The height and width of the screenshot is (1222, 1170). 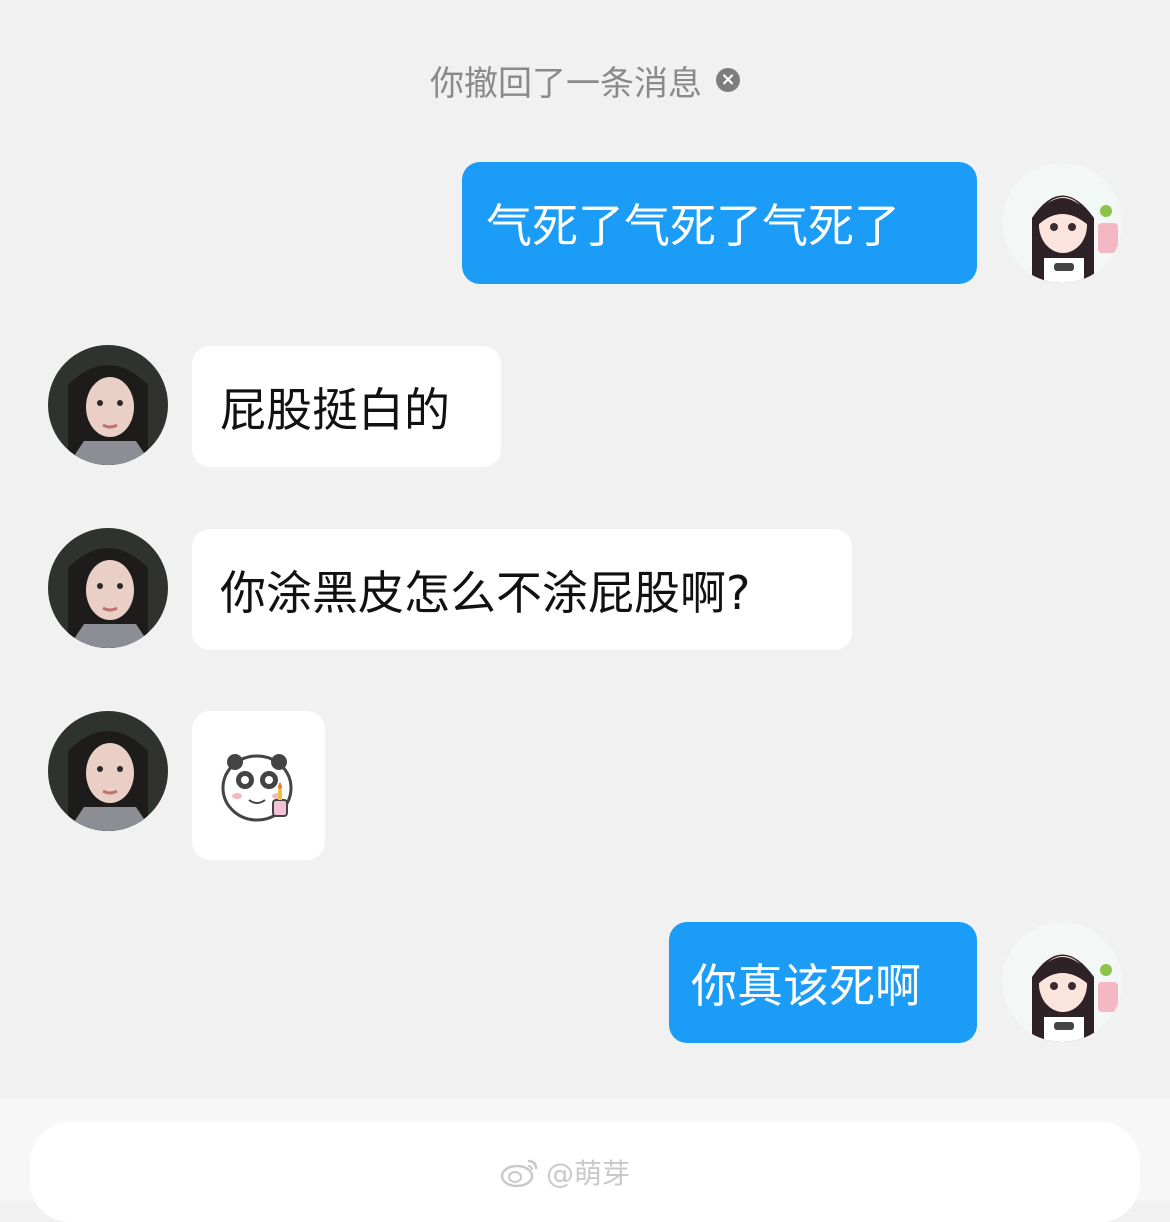 I want to click on message-bubble-outgoing: 你真该死啊, so click(x=823, y=982).